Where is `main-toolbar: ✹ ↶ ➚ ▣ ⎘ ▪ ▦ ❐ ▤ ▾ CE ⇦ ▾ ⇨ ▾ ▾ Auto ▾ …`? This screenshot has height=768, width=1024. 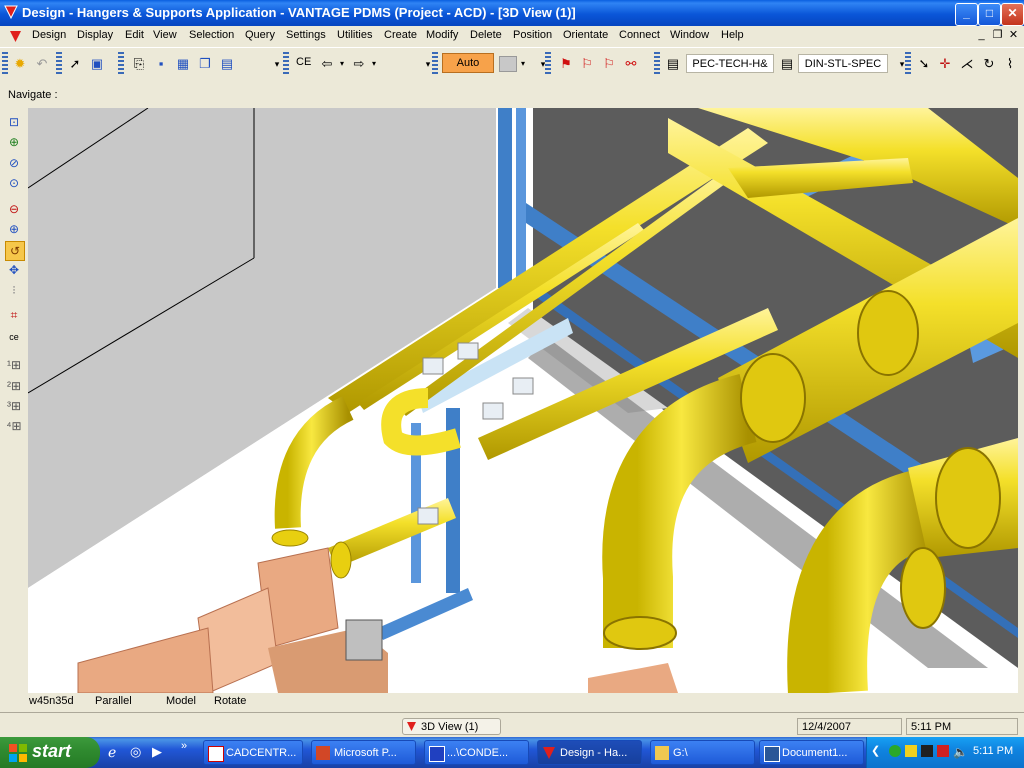 main-toolbar: ✹ ↶ ➚ ▣ ⎘ ▪ ▦ ❐ ▤ ▾ CE ⇦ ▾ ⇨ ▾ ▾ Auto ▾ … is located at coordinates (512, 64).